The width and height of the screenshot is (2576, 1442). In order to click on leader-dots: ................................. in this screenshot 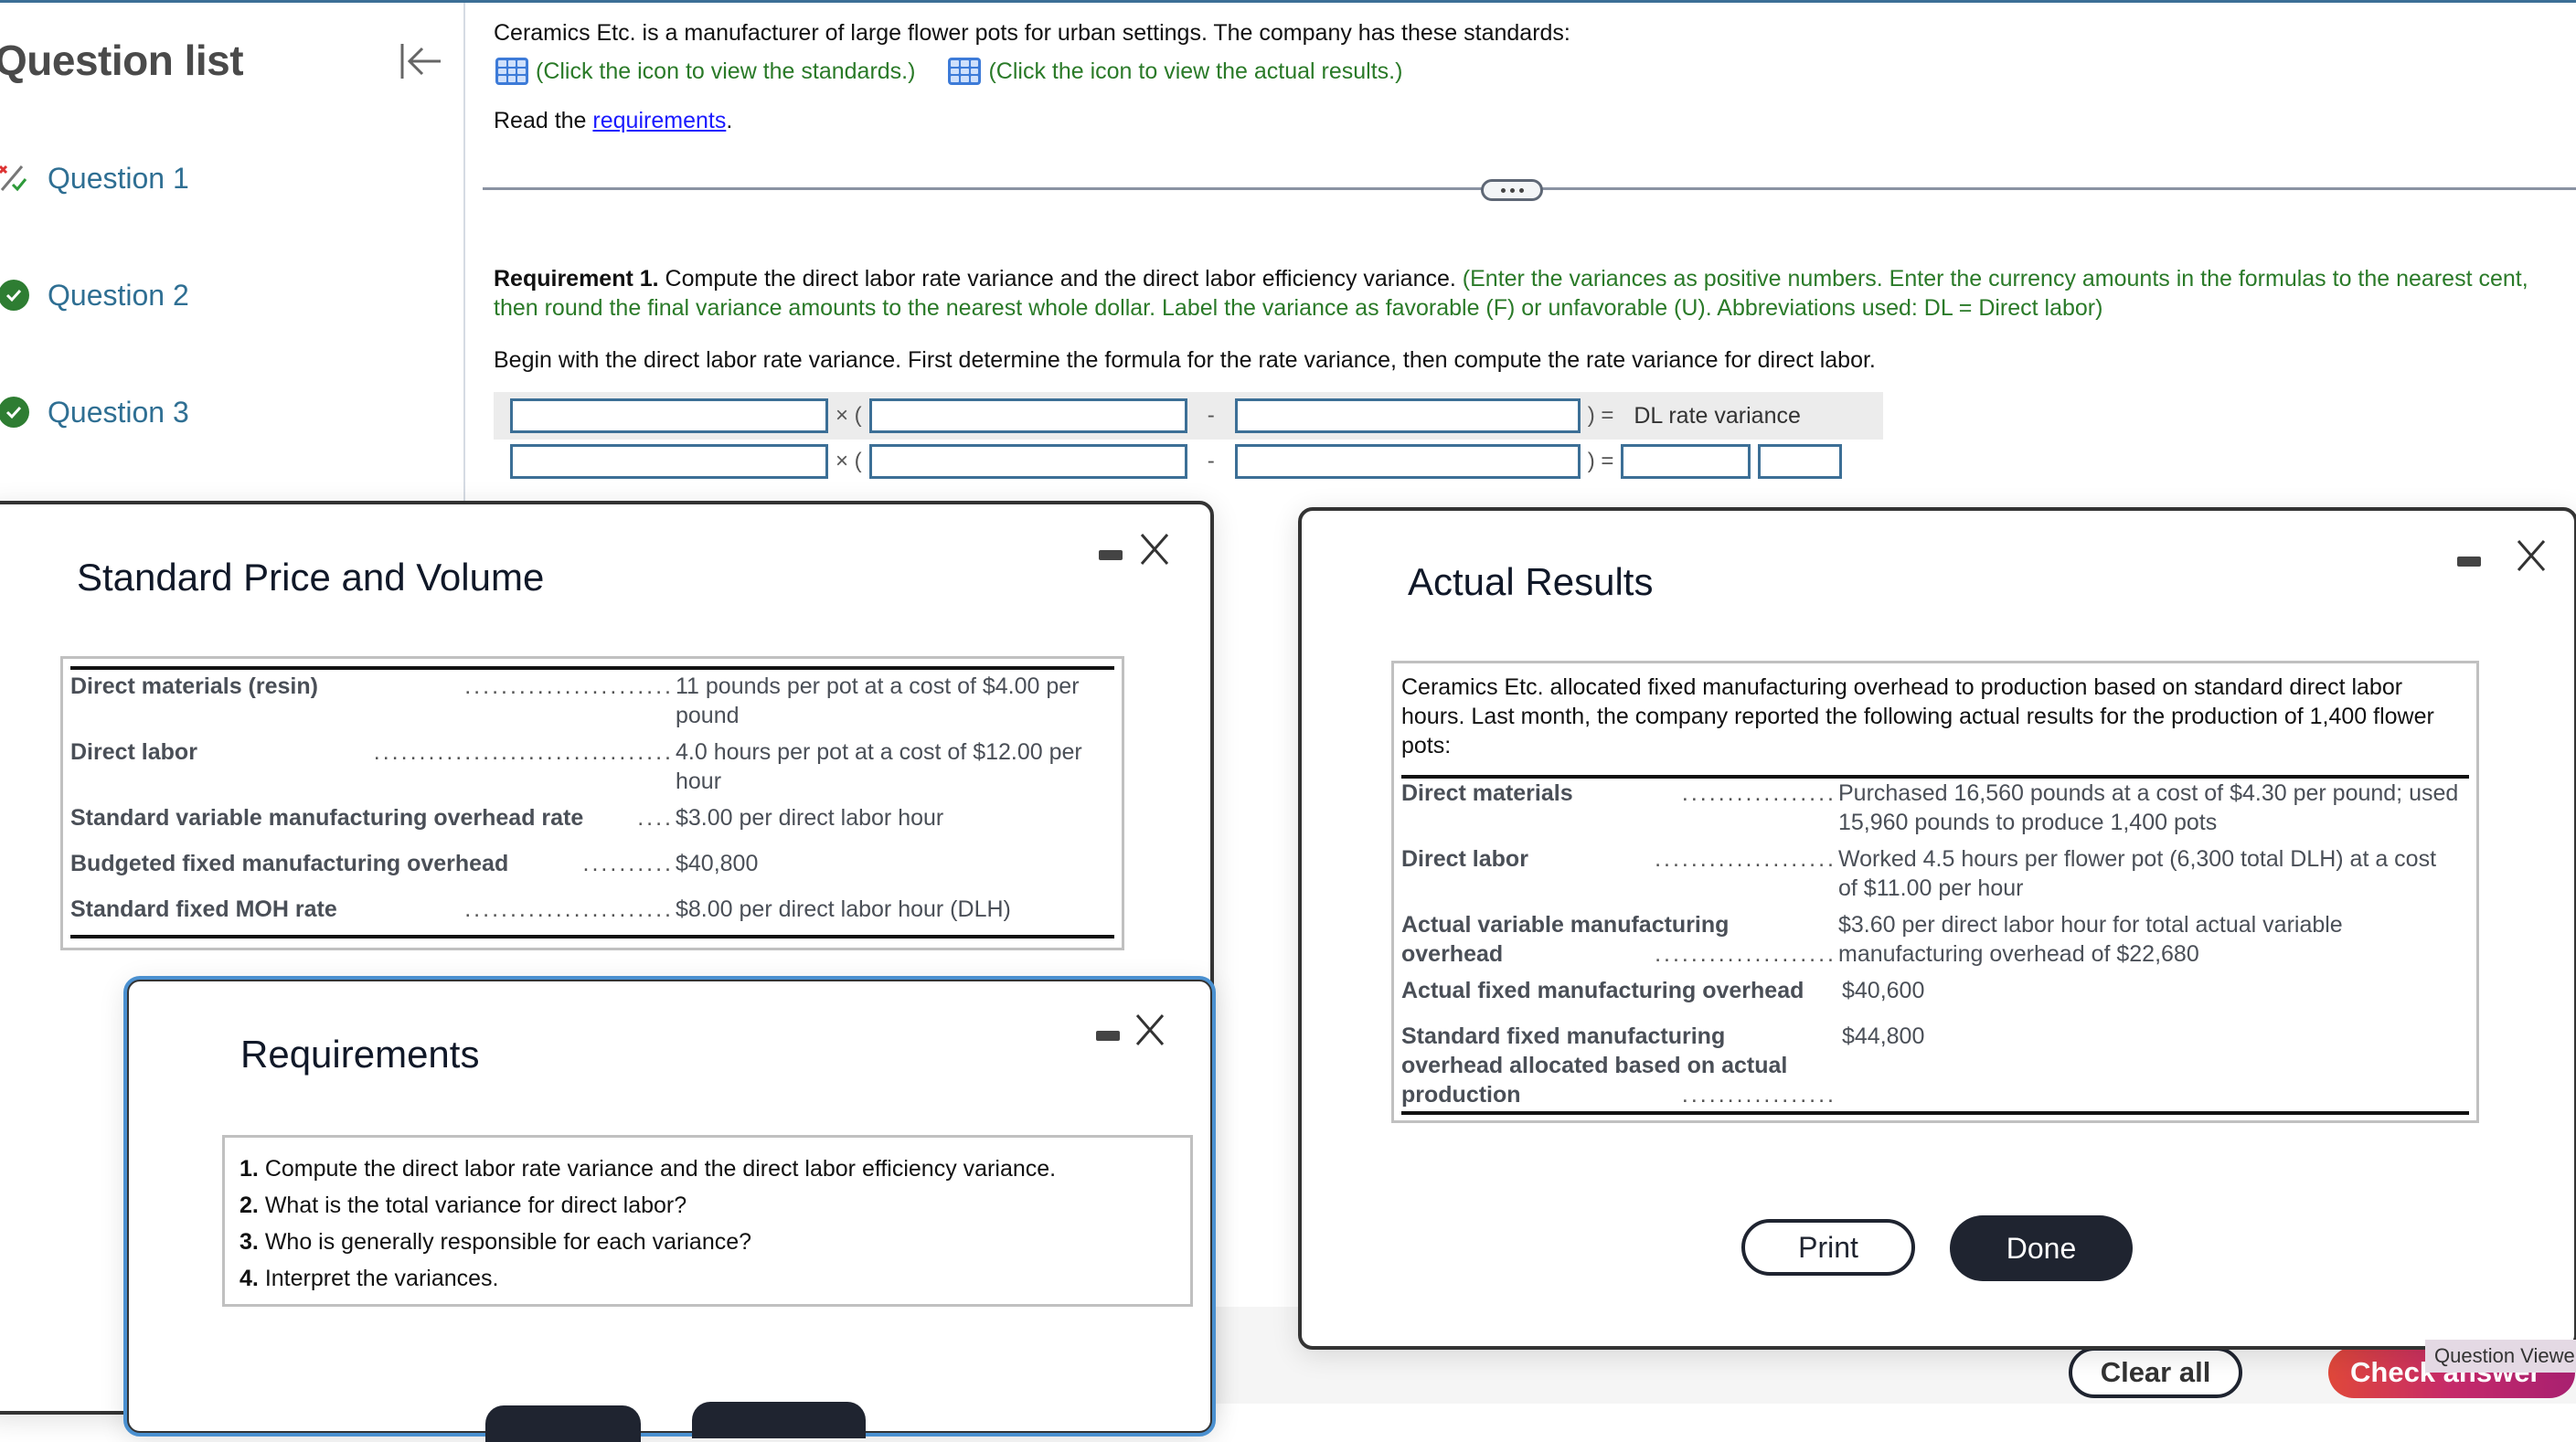, I will do `click(523, 752)`.